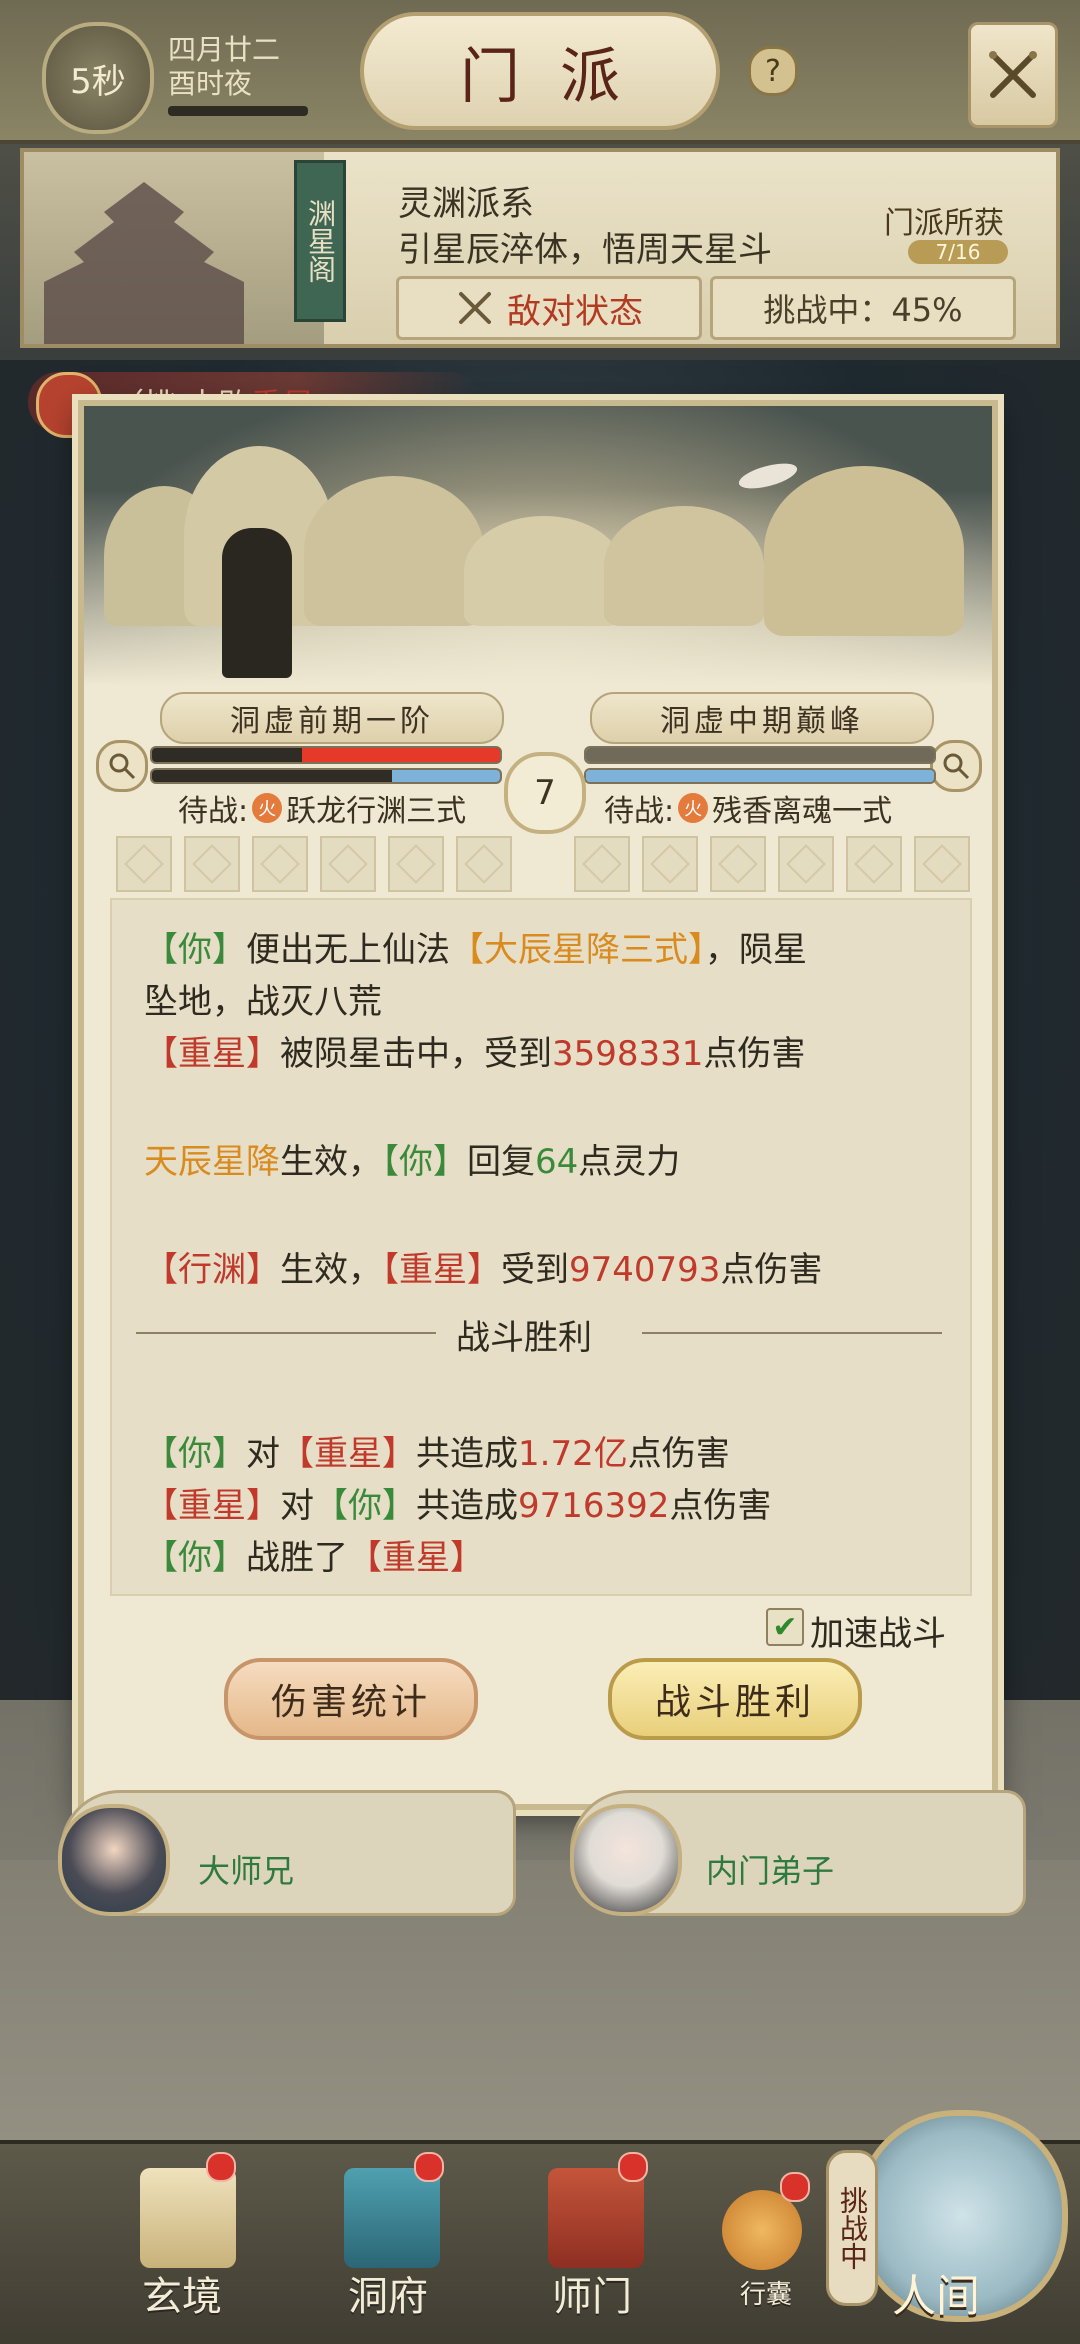 This screenshot has width=1080, height=2344. What do you see at coordinates (577, 950) in the screenshot?
I see `log-skill: 【大辰星降三式】` at bounding box center [577, 950].